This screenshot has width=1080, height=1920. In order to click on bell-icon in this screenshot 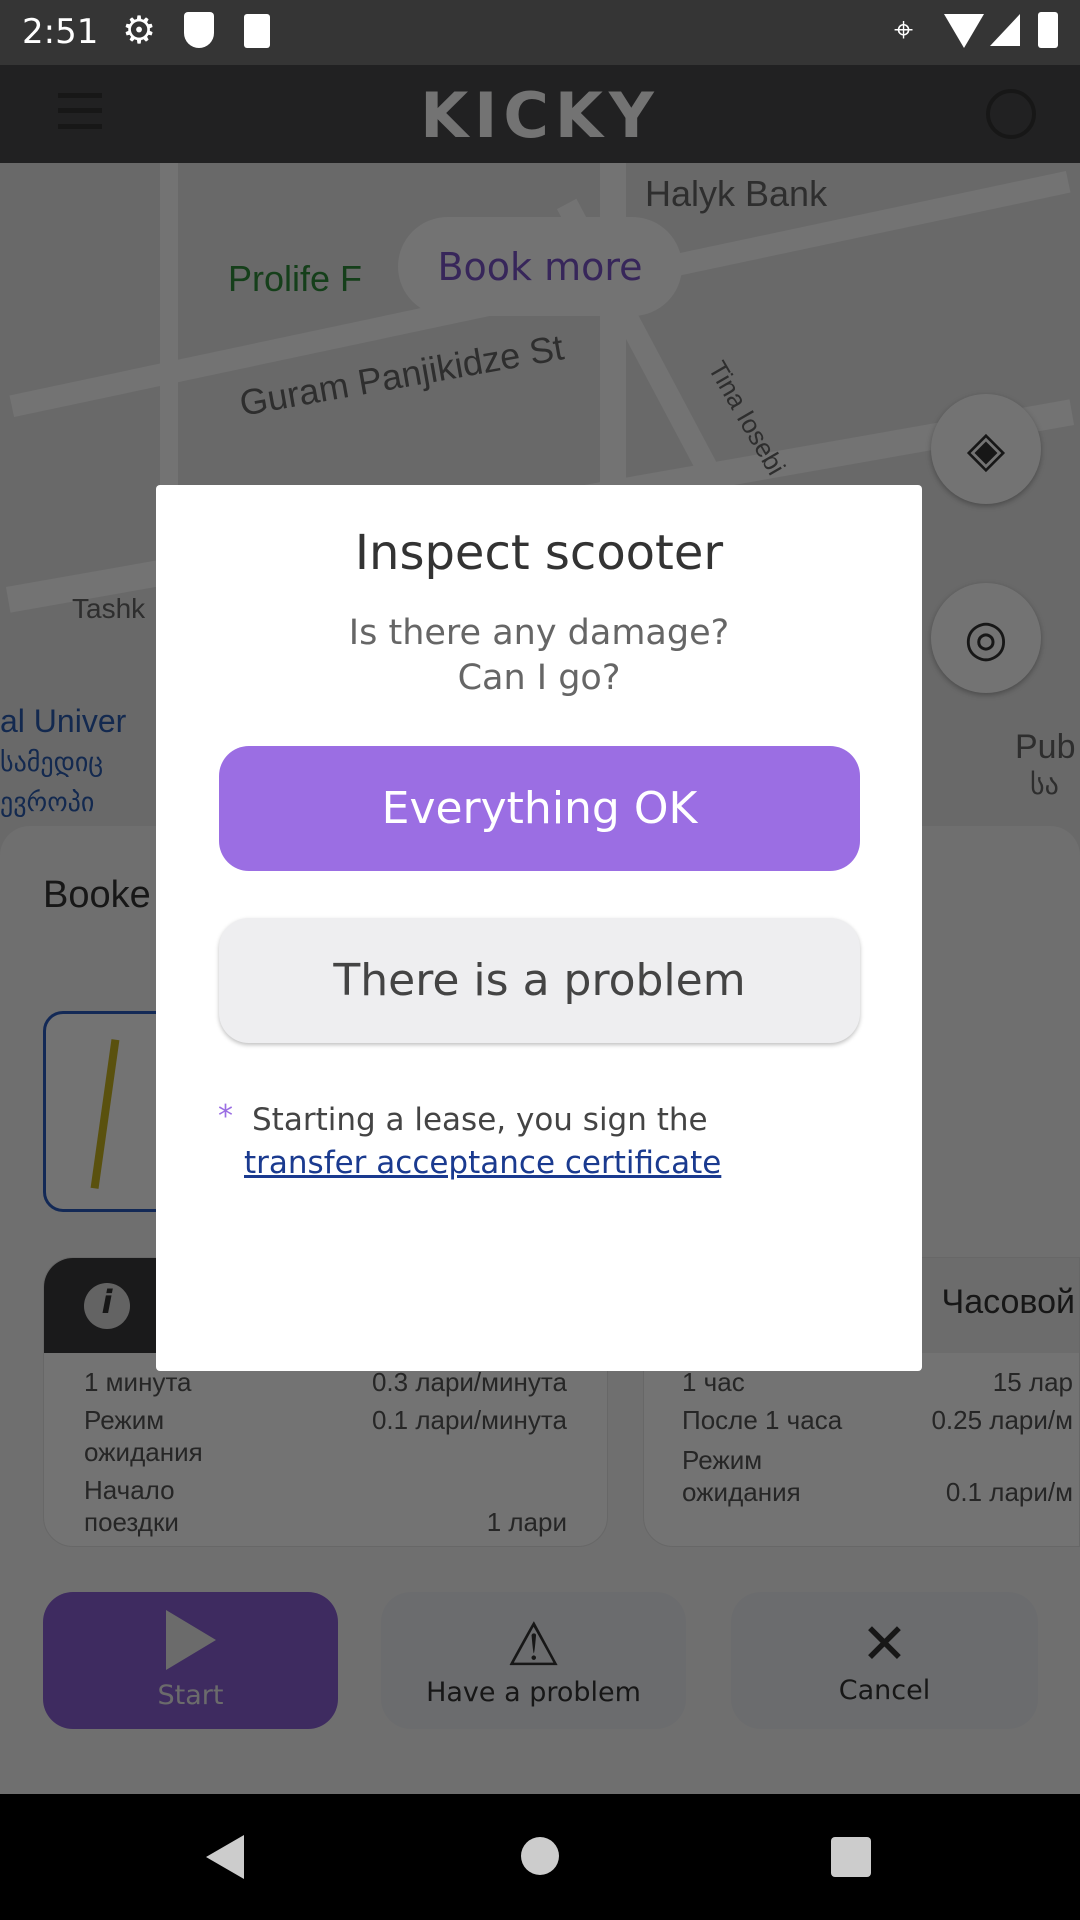, I will do `click(1011, 114)`.